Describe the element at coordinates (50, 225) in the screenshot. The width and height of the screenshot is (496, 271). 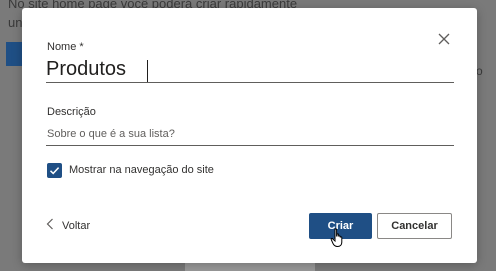
I see `chevron-left-icon` at that location.